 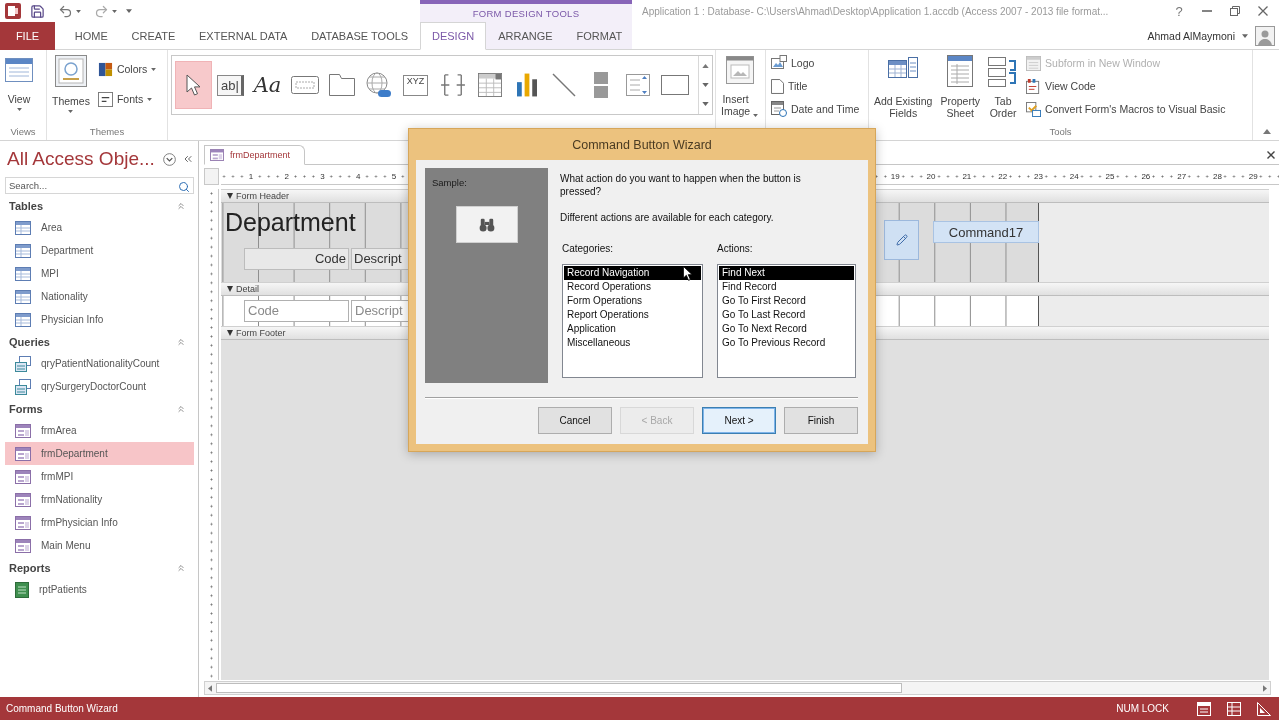 I want to click on ruler-number: 24, so click(x=1074, y=176).